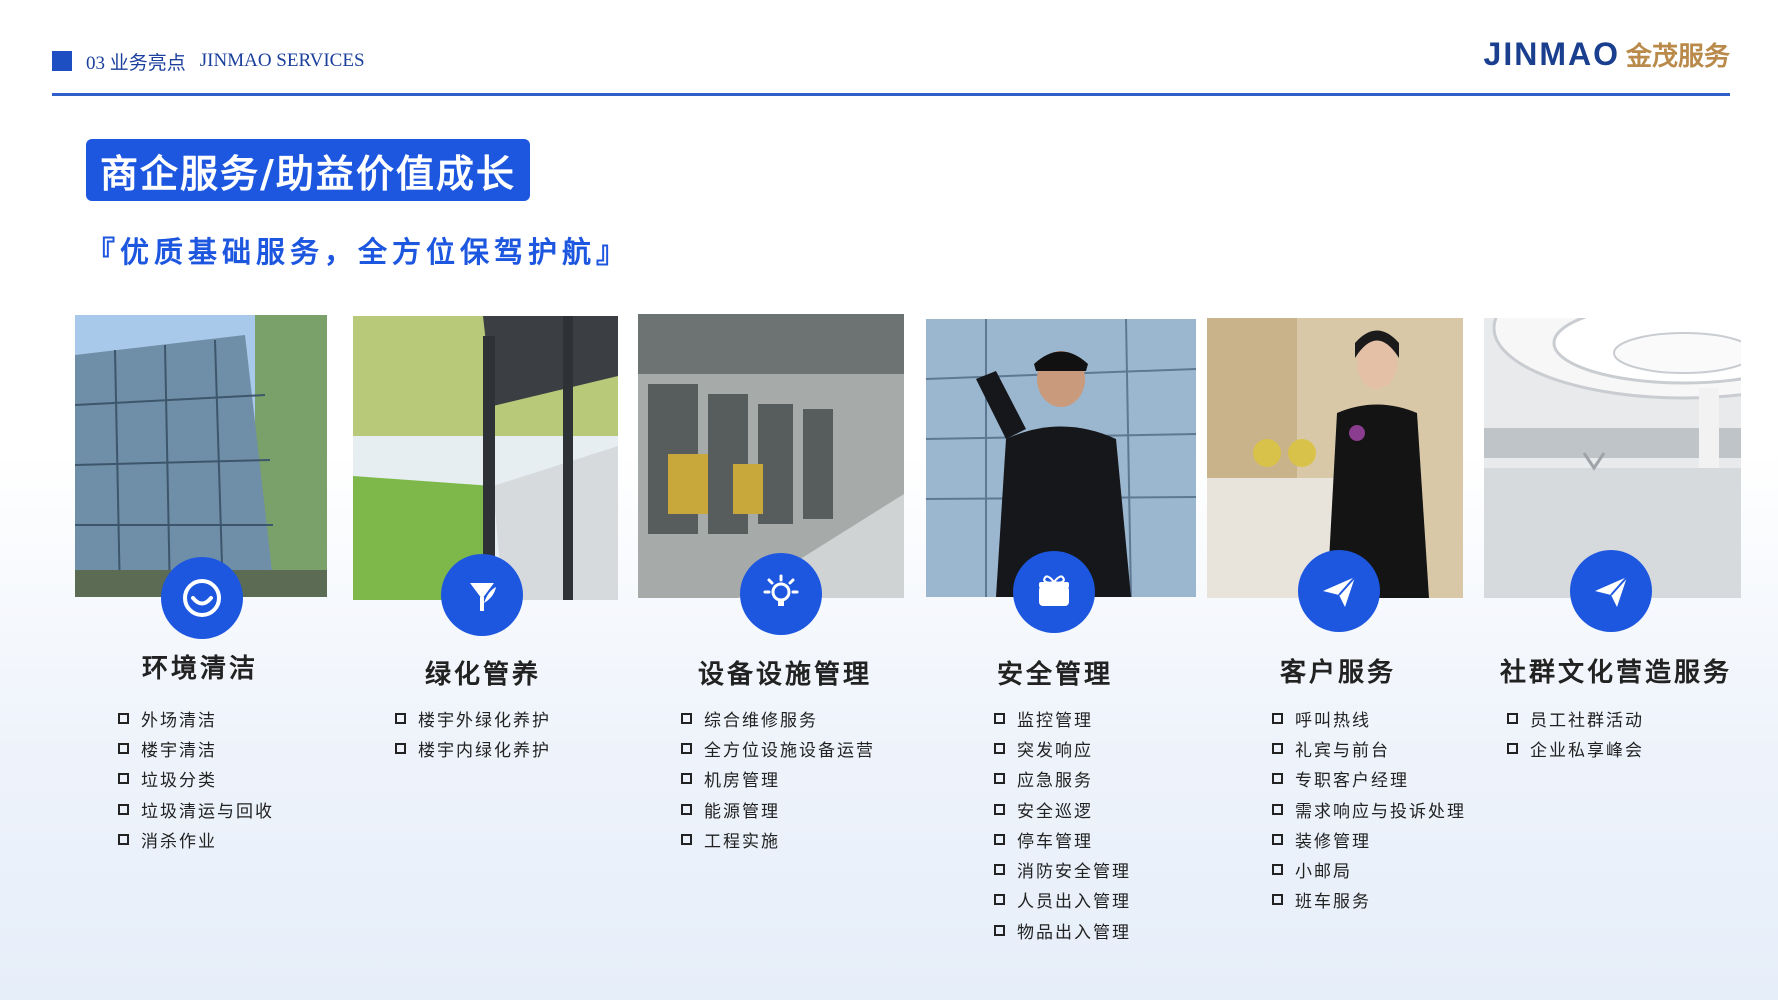 This screenshot has height=1000, width=1778. Describe the element at coordinates (1677, 57) in the screenshot. I see `logo-cn: 金茂服务` at that location.